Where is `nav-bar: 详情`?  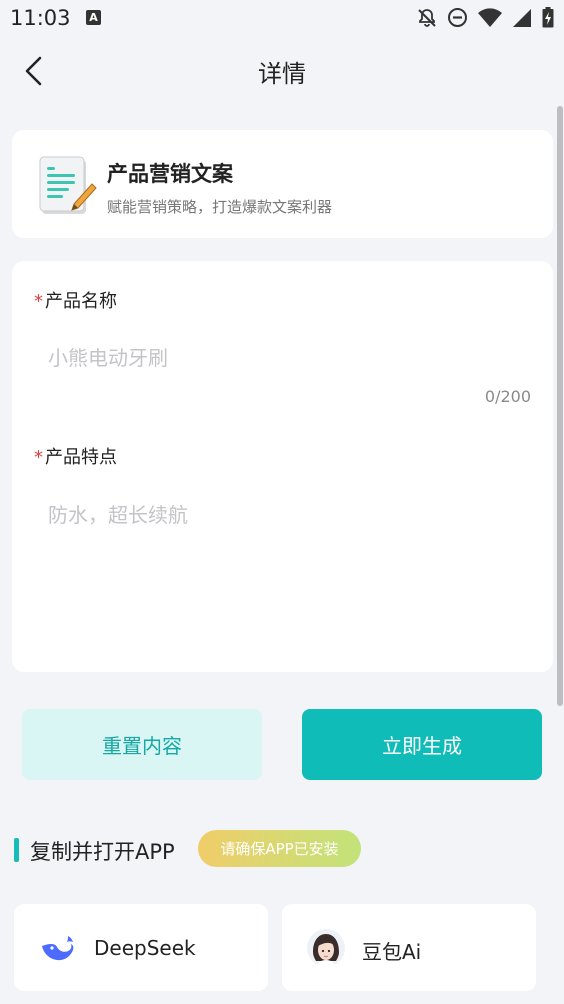
nav-bar: 详情 is located at coordinates (282, 71).